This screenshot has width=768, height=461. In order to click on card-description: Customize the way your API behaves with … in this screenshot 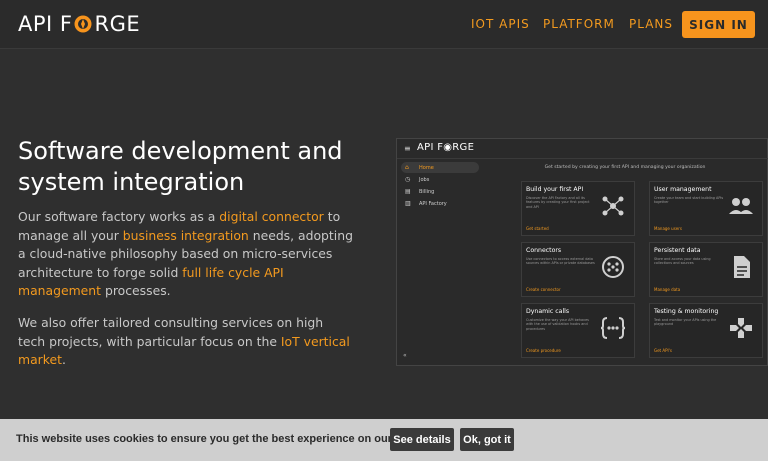, I will do `click(557, 324)`.